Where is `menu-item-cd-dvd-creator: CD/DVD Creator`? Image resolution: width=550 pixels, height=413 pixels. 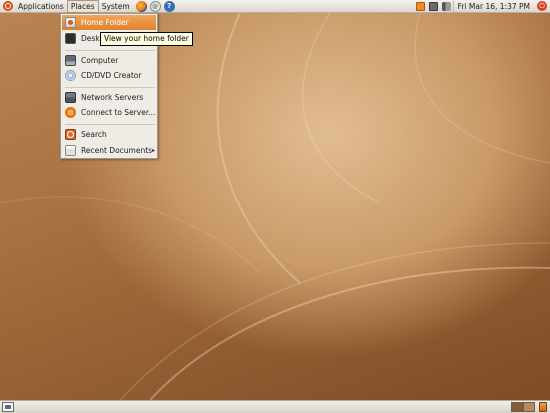 menu-item-cd-dvd-creator: CD/DVD Creator is located at coordinates (109, 75).